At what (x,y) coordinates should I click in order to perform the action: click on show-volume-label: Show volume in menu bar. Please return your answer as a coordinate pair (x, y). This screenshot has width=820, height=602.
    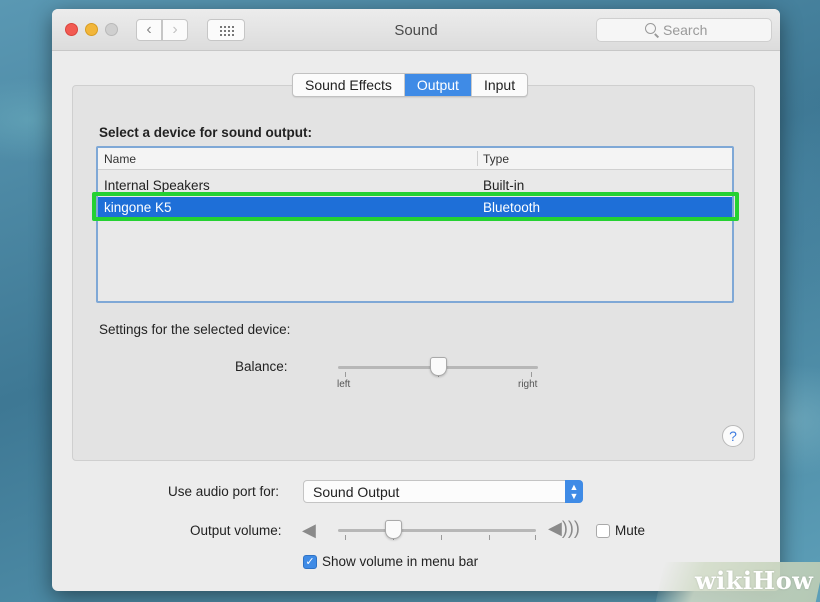
    Looking at the image, I should click on (400, 561).